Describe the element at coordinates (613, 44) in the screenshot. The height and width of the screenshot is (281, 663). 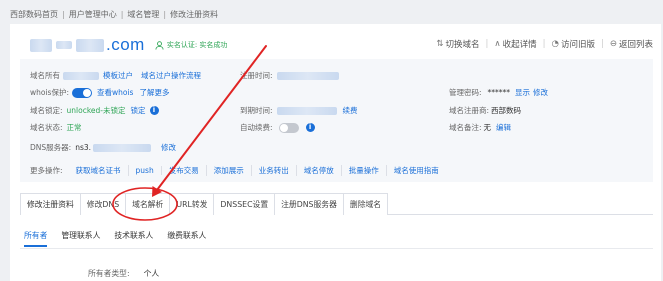
I see `back-icon: ⊖` at that location.